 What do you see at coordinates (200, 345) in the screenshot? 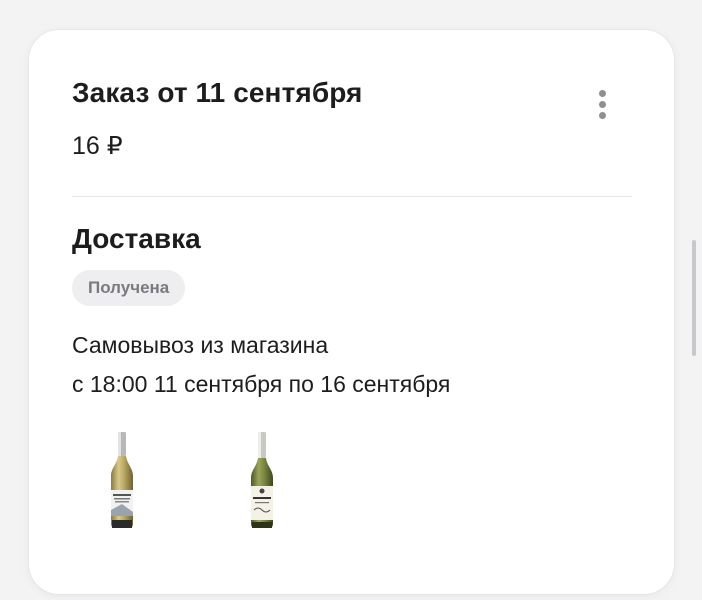
I see `pickup-method: Самовывоз из магазина` at bounding box center [200, 345].